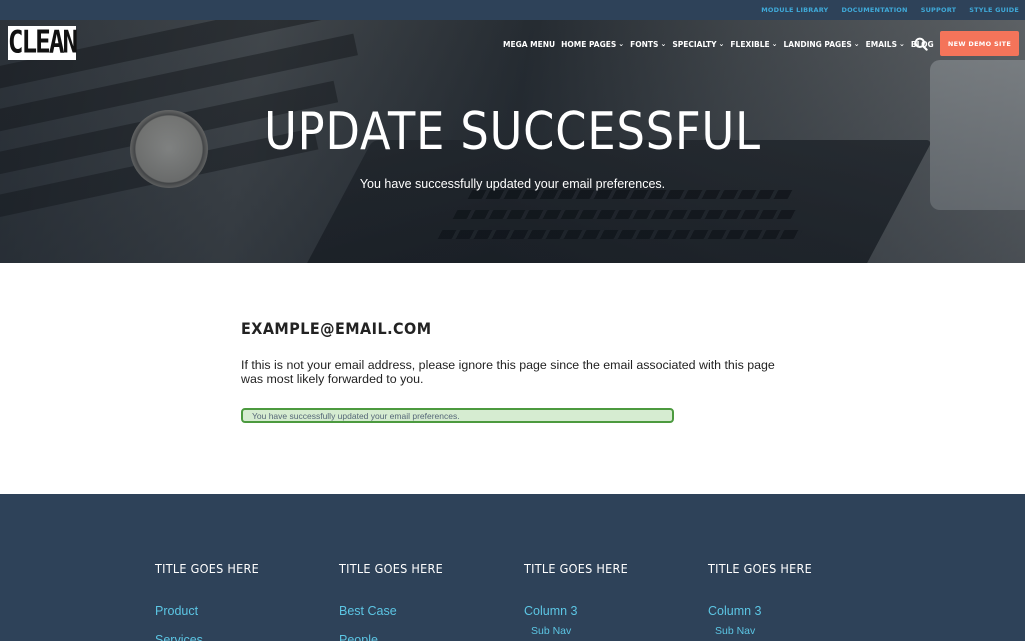 The width and height of the screenshot is (1025, 641). Describe the element at coordinates (822, 44) in the screenshot. I see `nav-item-landing-pages: LANDING PAGES ⌄` at that location.